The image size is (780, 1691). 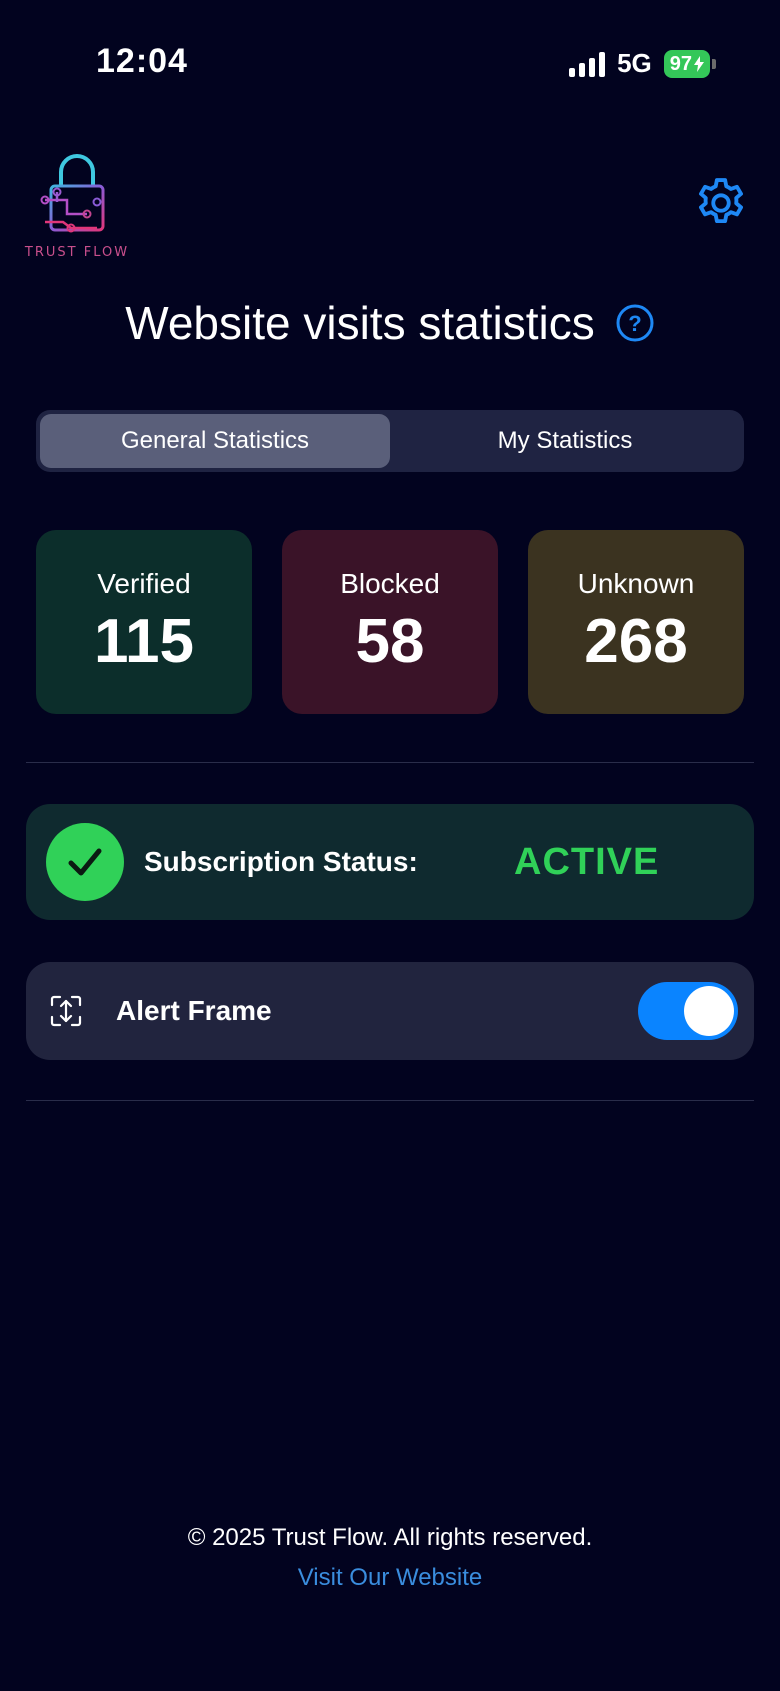 What do you see at coordinates (390, 641) in the screenshot?
I see `stat-value: 58` at bounding box center [390, 641].